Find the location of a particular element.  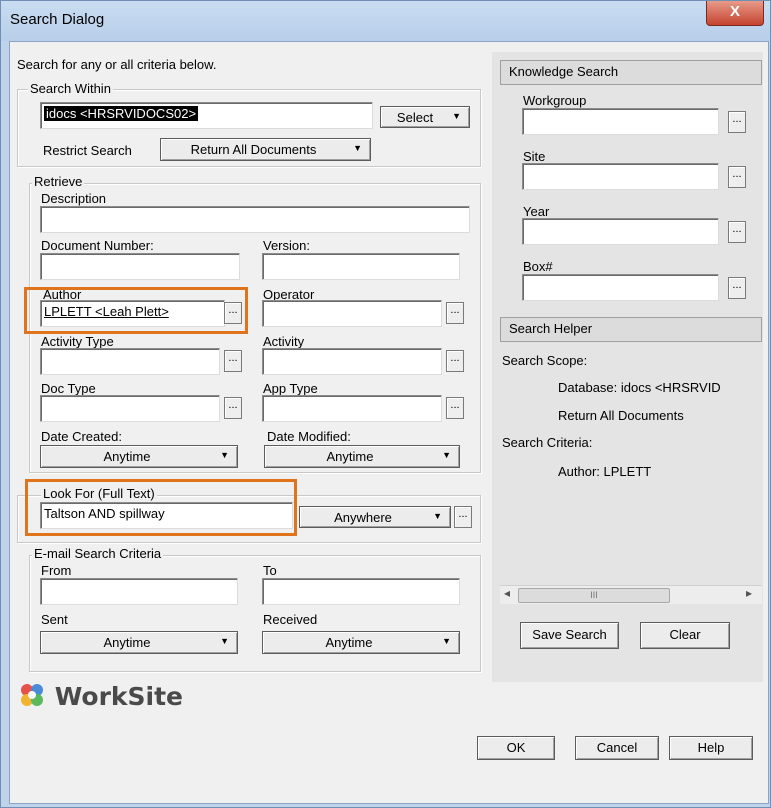

sent-label: Sent is located at coordinates (54, 619).